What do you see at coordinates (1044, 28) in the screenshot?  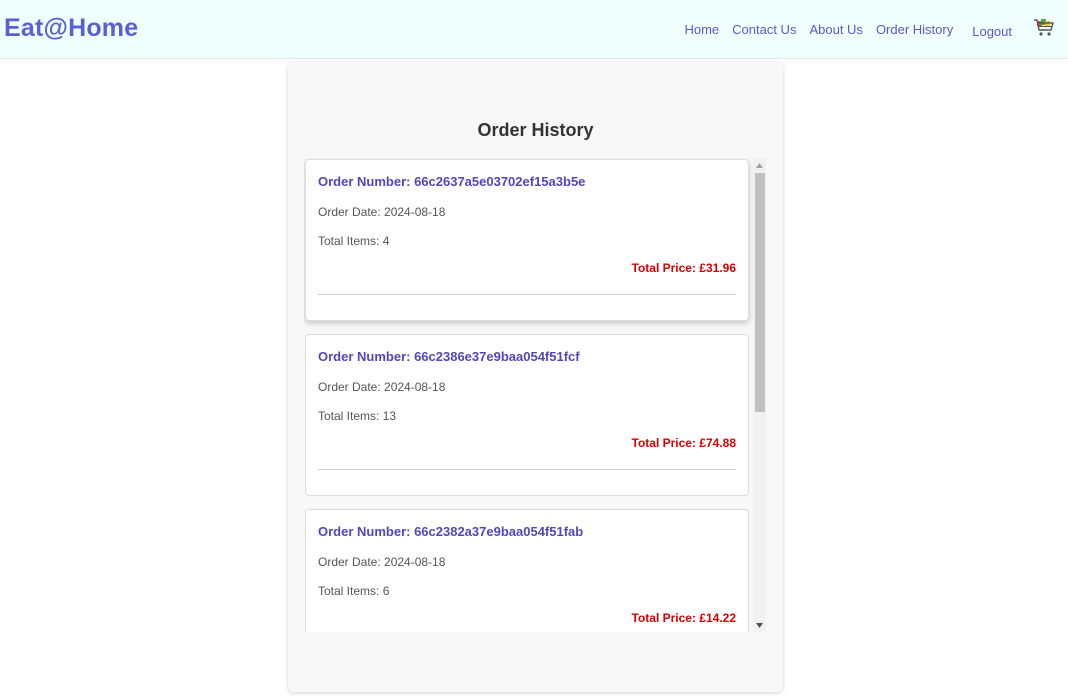 I see `shopping-cart-icon` at bounding box center [1044, 28].